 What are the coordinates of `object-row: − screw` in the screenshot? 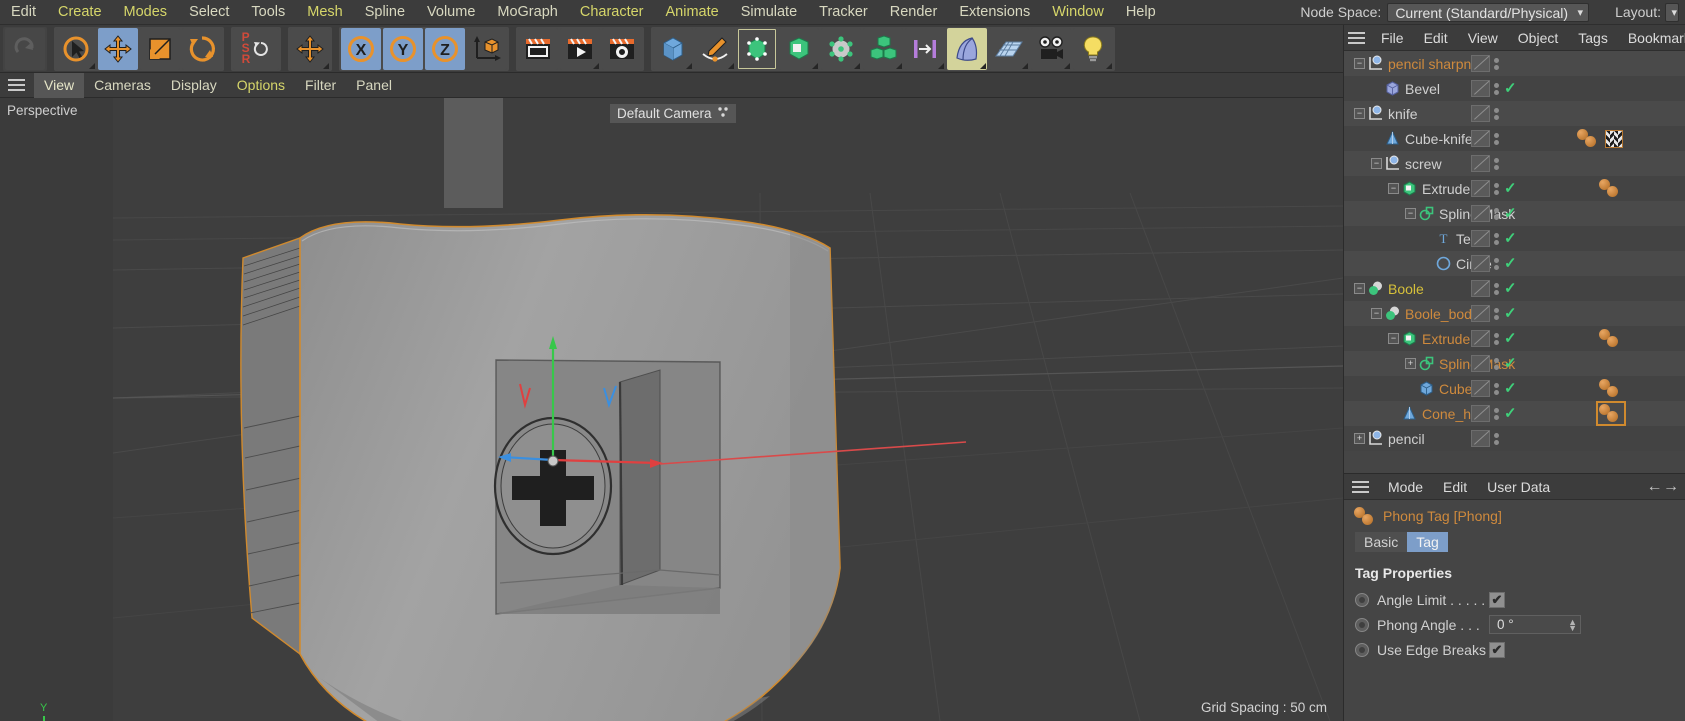 It's located at (1514, 163).